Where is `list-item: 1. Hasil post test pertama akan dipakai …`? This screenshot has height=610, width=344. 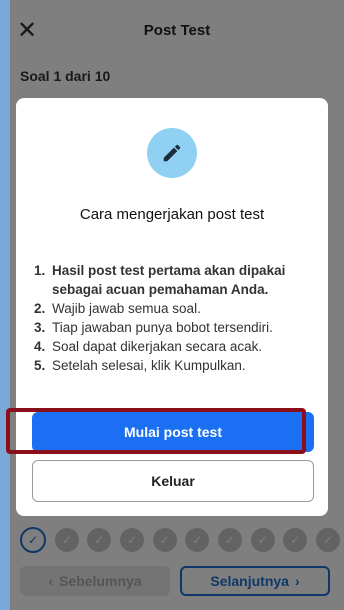 list-item: 1. Hasil post test pertama akan dipakai … is located at coordinates (160, 280).